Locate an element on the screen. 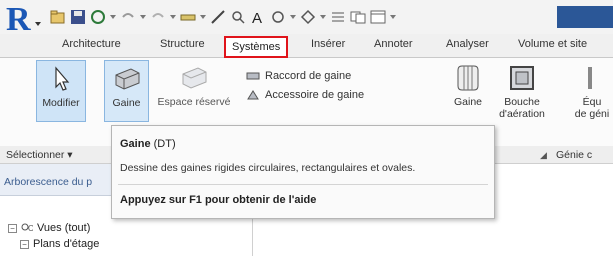 The height and width of the screenshot is (256, 613). tab-structure: Structure is located at coordinates (182, 44).